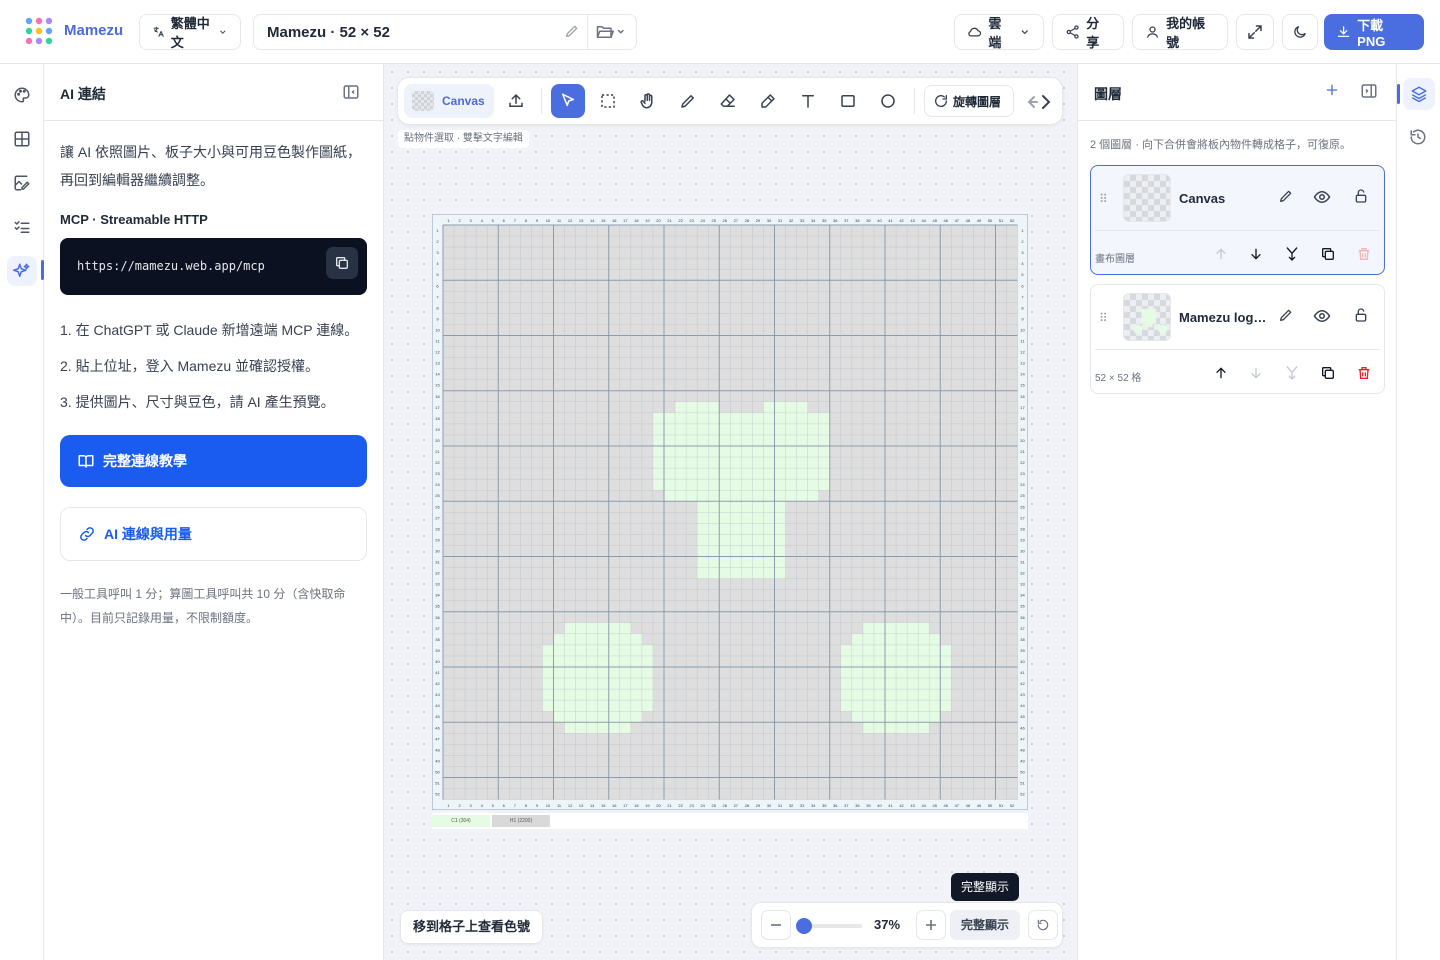 This screenshot has width=1440, height=960. I want to click on circle-icon, so click(888, 101).